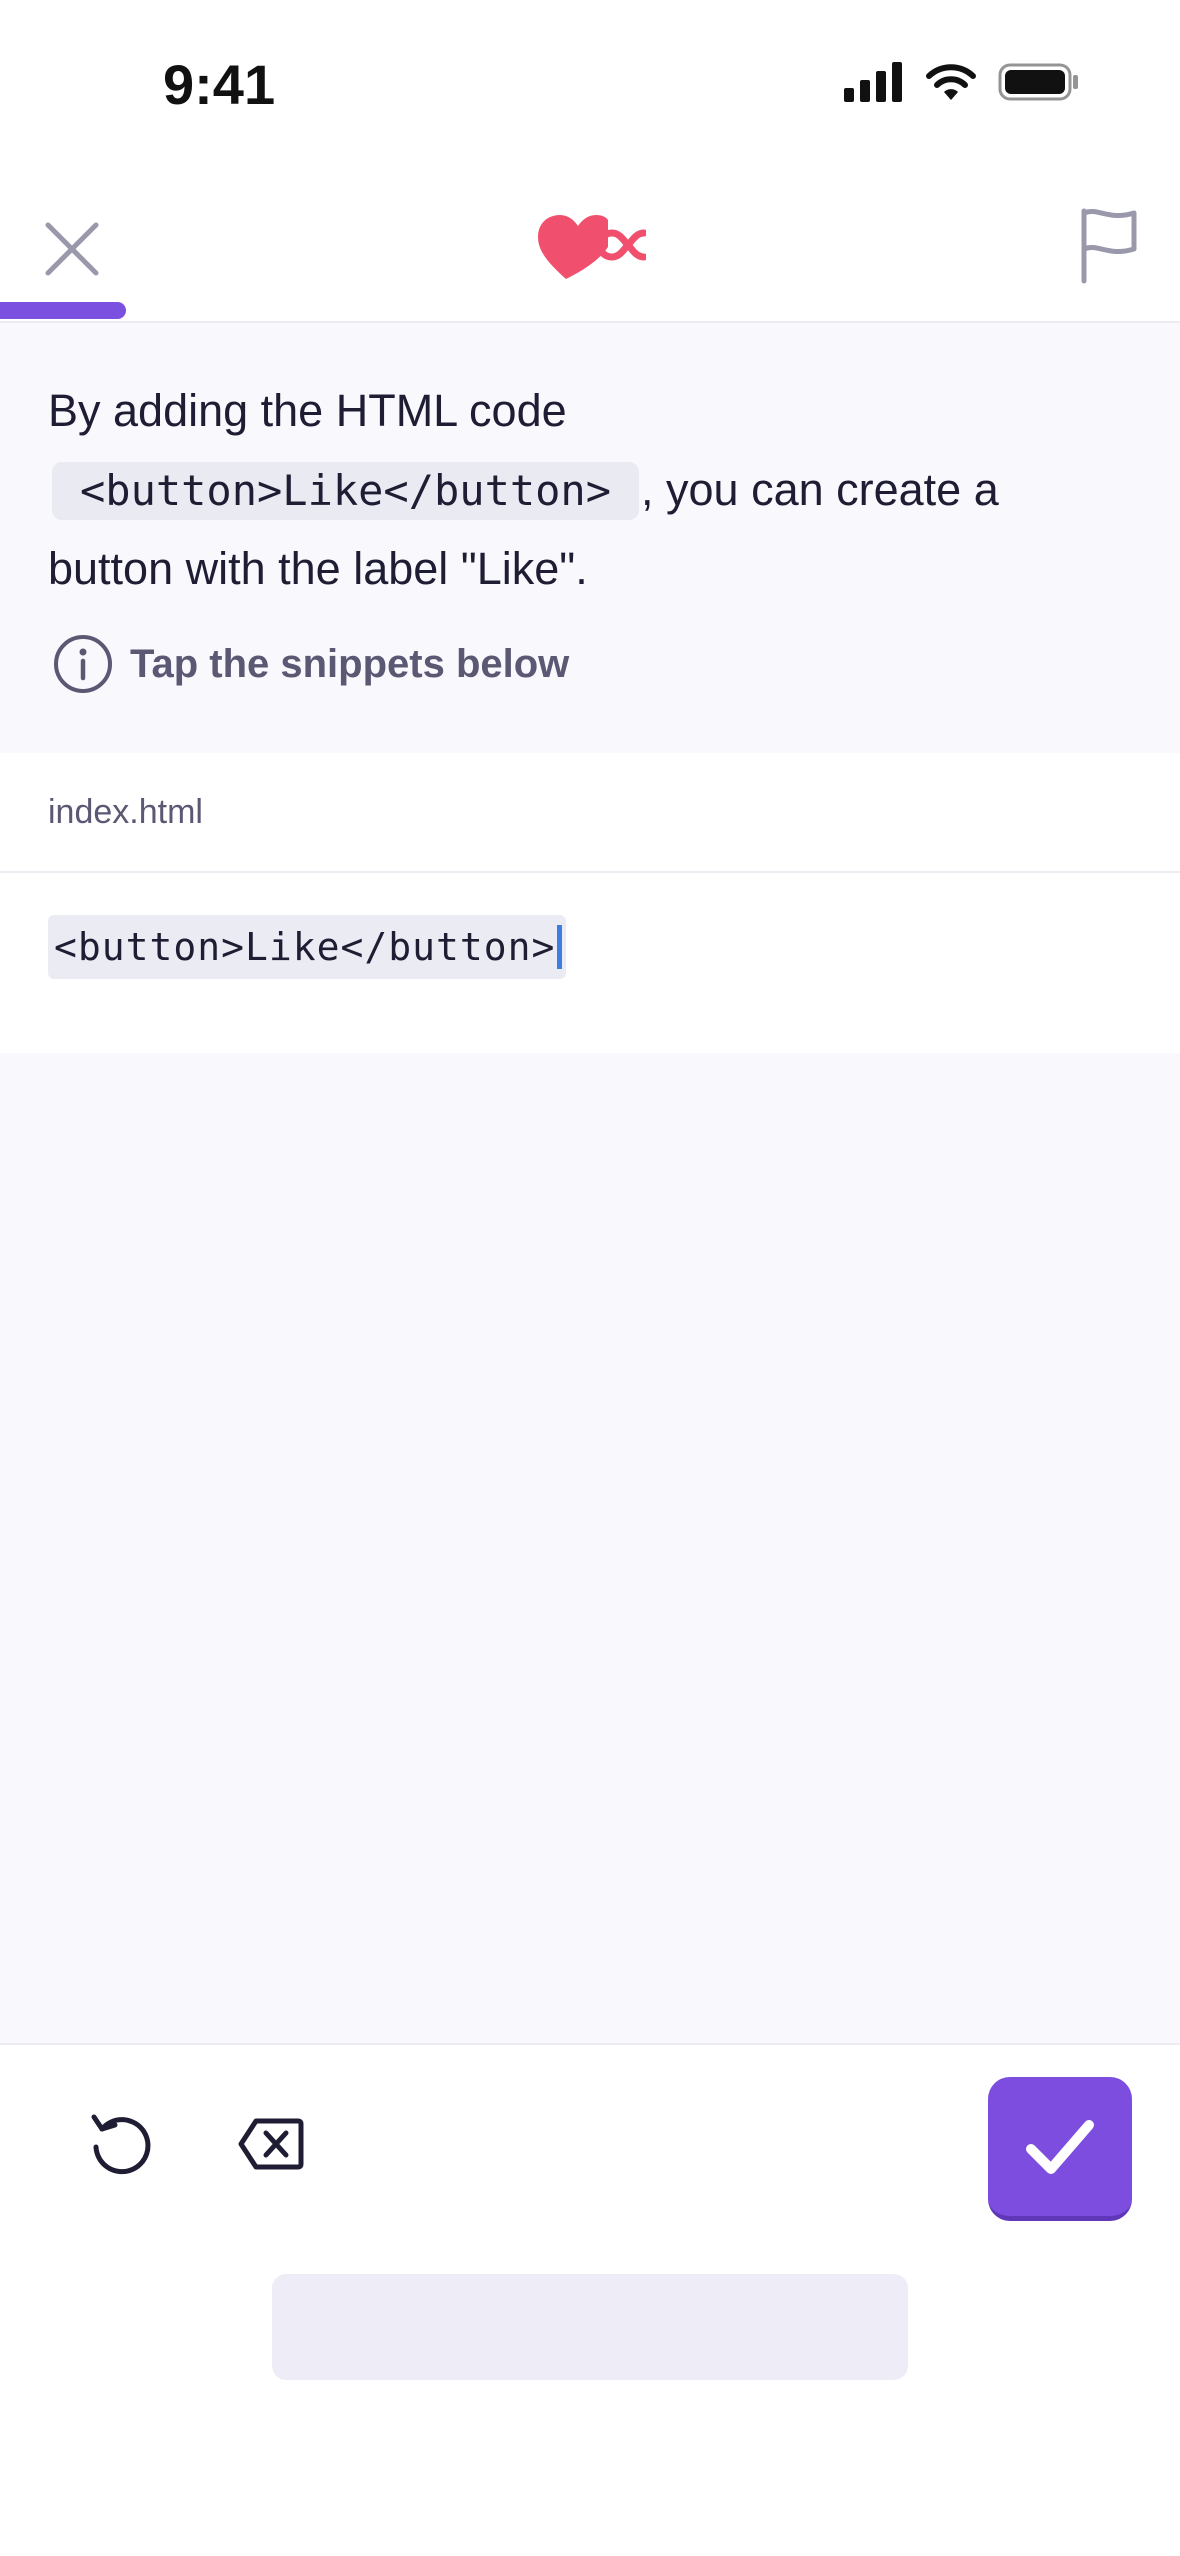 The height and width of the screenshot is (2556, 1180). What do you see at coordinates (307, 410) in the screenshot?
I see `instruction-text-before: By adding the HTML code` at bounding box center [307, 410].